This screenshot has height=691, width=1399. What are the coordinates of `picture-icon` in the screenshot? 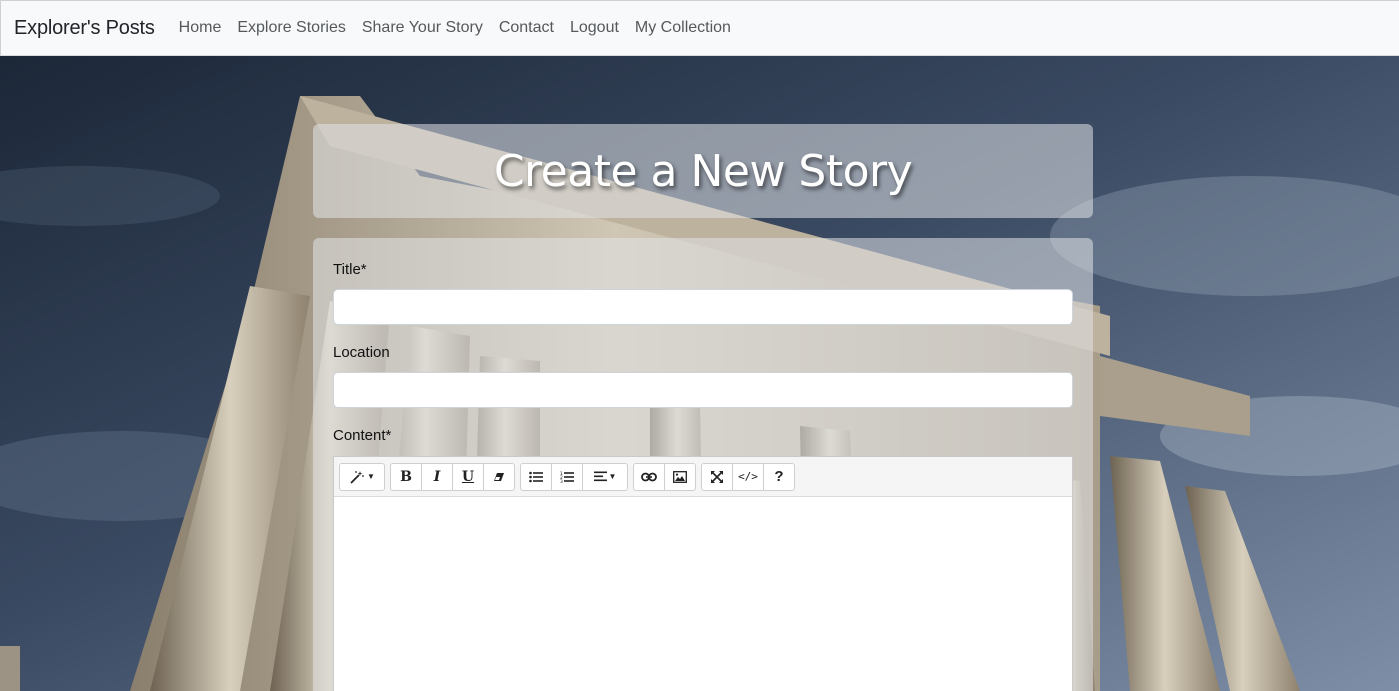 It's located at (680, 476).